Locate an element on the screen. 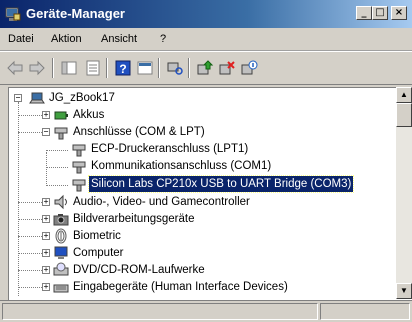 This screenshot has width=412, height=322. minimize-icon: _ is located at coordinates (364, 12).